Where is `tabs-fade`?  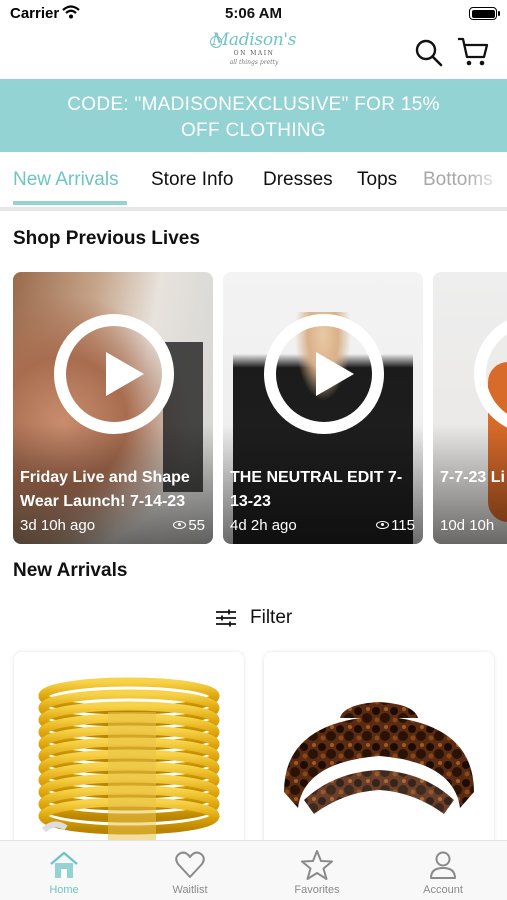
tabs-fade is located at coordinates (487, 178).